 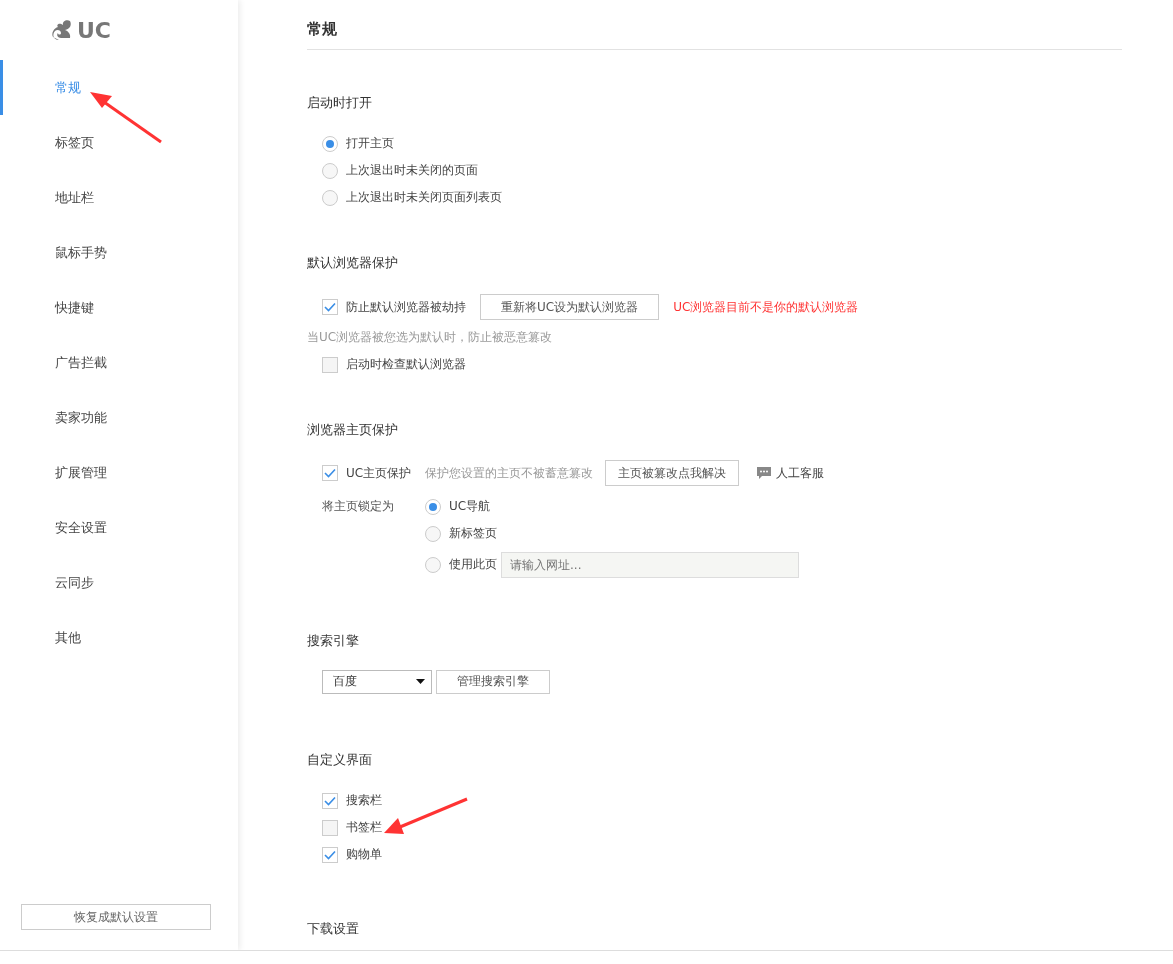 What do you see at coordinates (364, 800) in the screenshot?
I see `checkbox-label: 搜索栏` at bounding box center [364, 800].